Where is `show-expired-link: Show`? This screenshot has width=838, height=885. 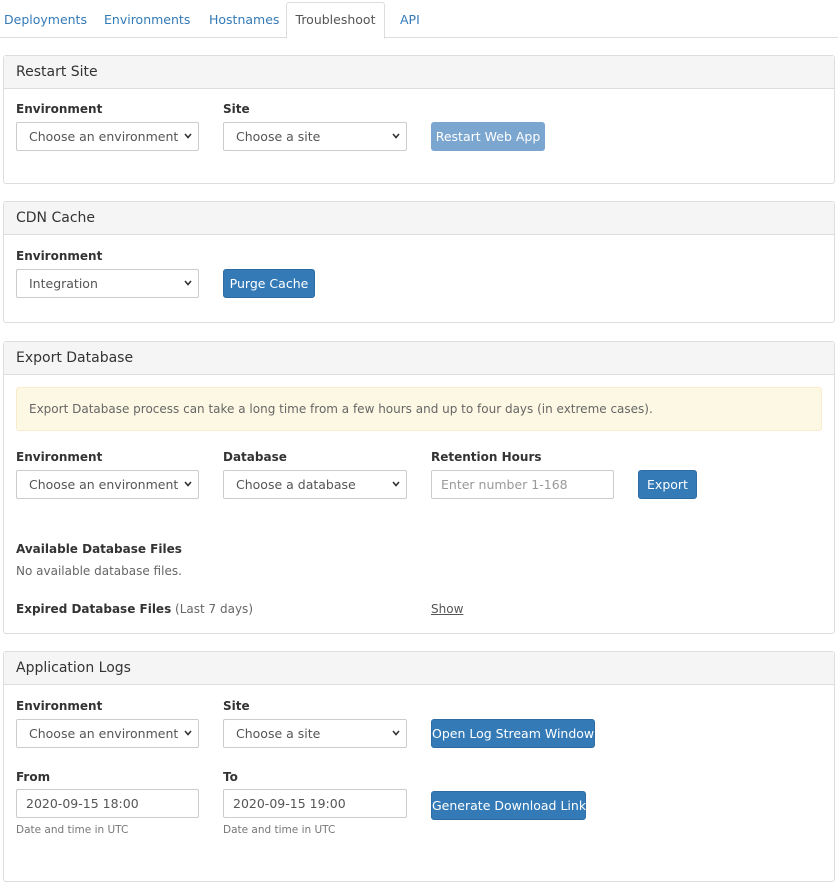 show-expired-link: Show is located at coordinates (447, 609).